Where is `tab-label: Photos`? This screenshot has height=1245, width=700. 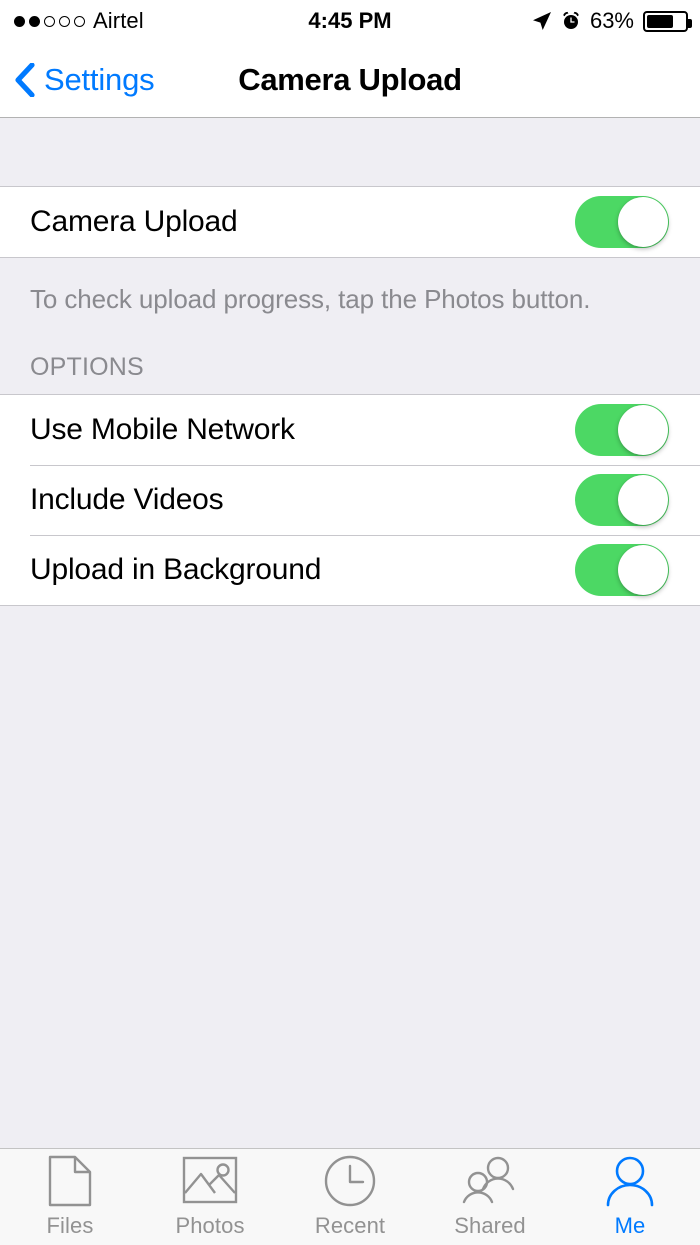 tab-label: Photos is located at coordinates (210, 1225).